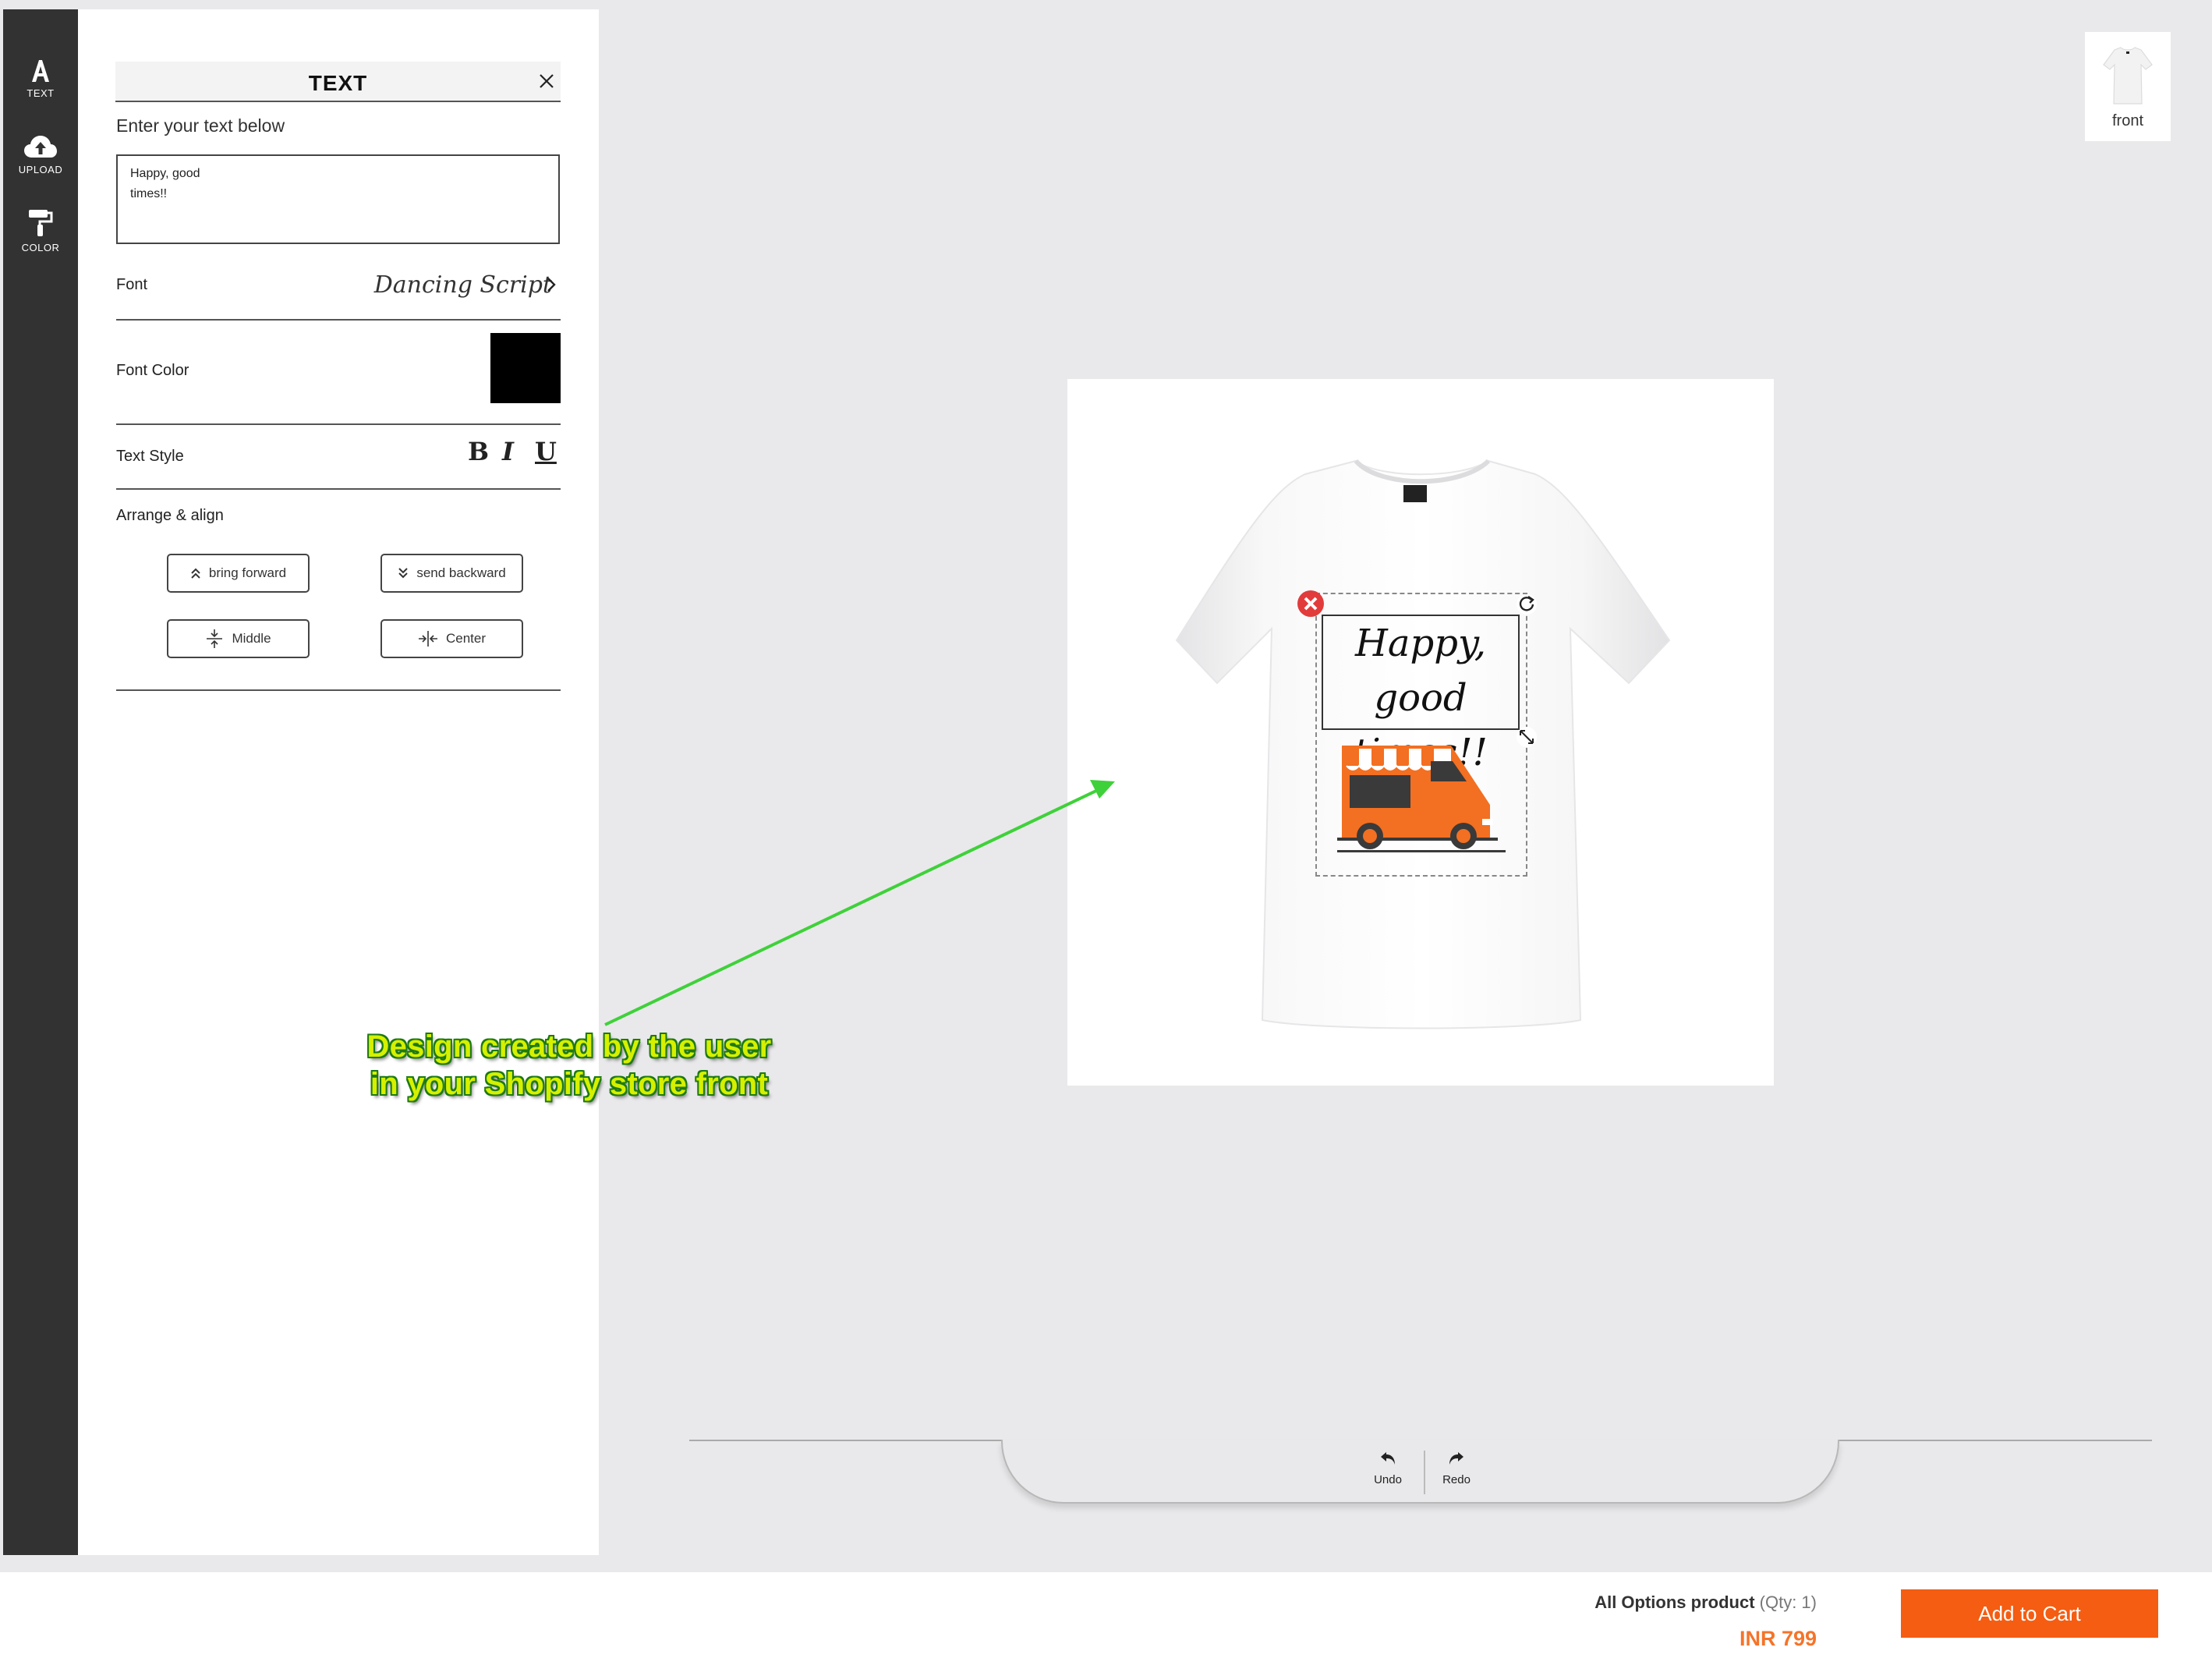 Image resolution: width=2212 pixels, height=1658 pixels. I want to click on product-quantity: (Qty: 1), so click(1788, 1602).